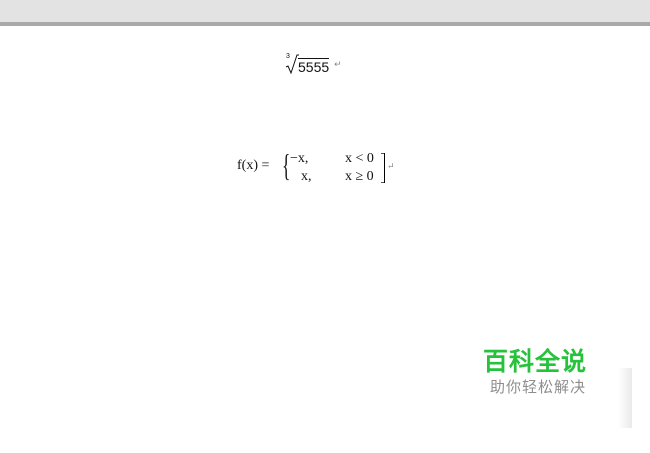 The image size is (650, 453). I want to click on scroll-edge-shade, so click(625, 398).